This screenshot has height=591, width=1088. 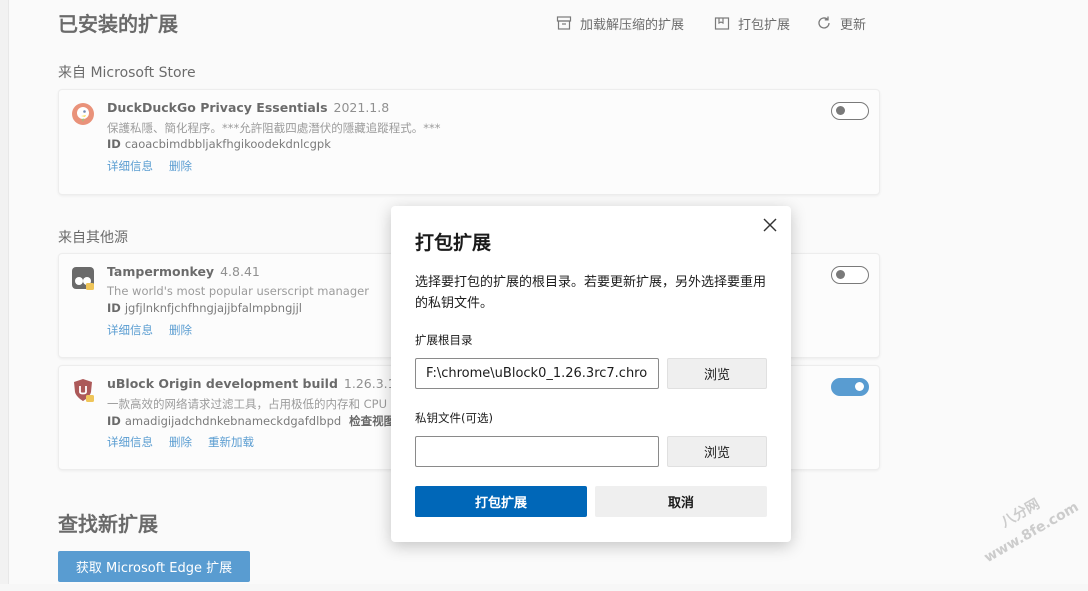 What do you see at coordinates (537, 451) in the screenshot?
I see `key-file-input` at bounding box center [537, 451].